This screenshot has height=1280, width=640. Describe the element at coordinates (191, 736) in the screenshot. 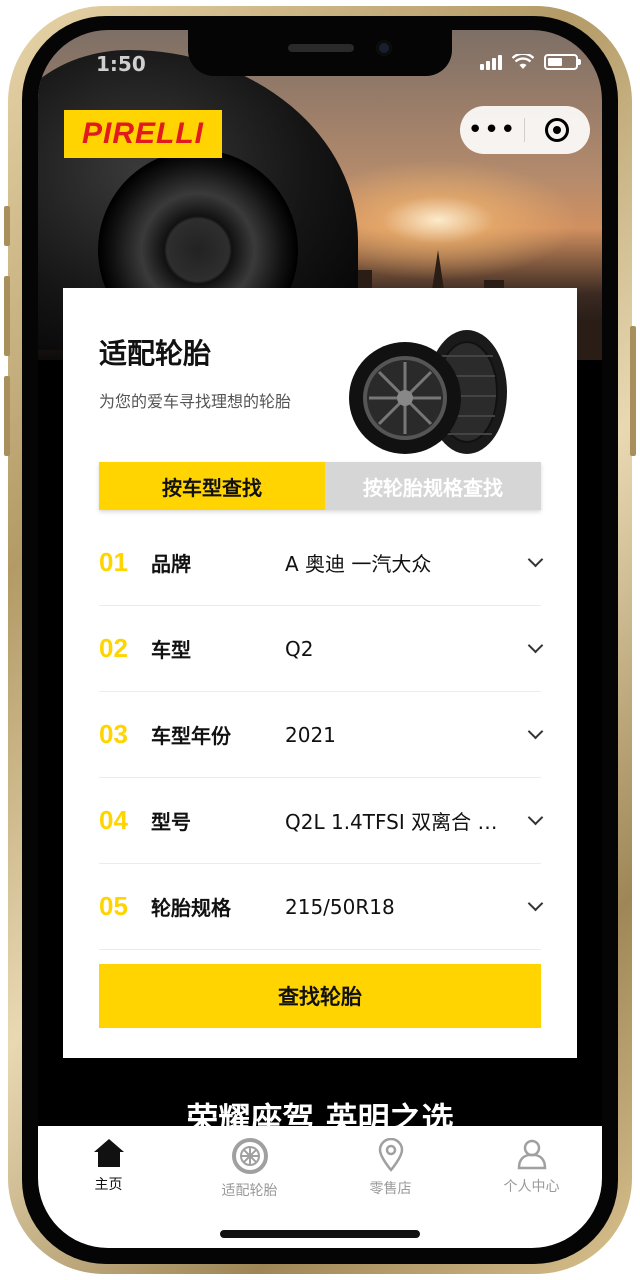

I see `row-label: 车型年份` at that location.